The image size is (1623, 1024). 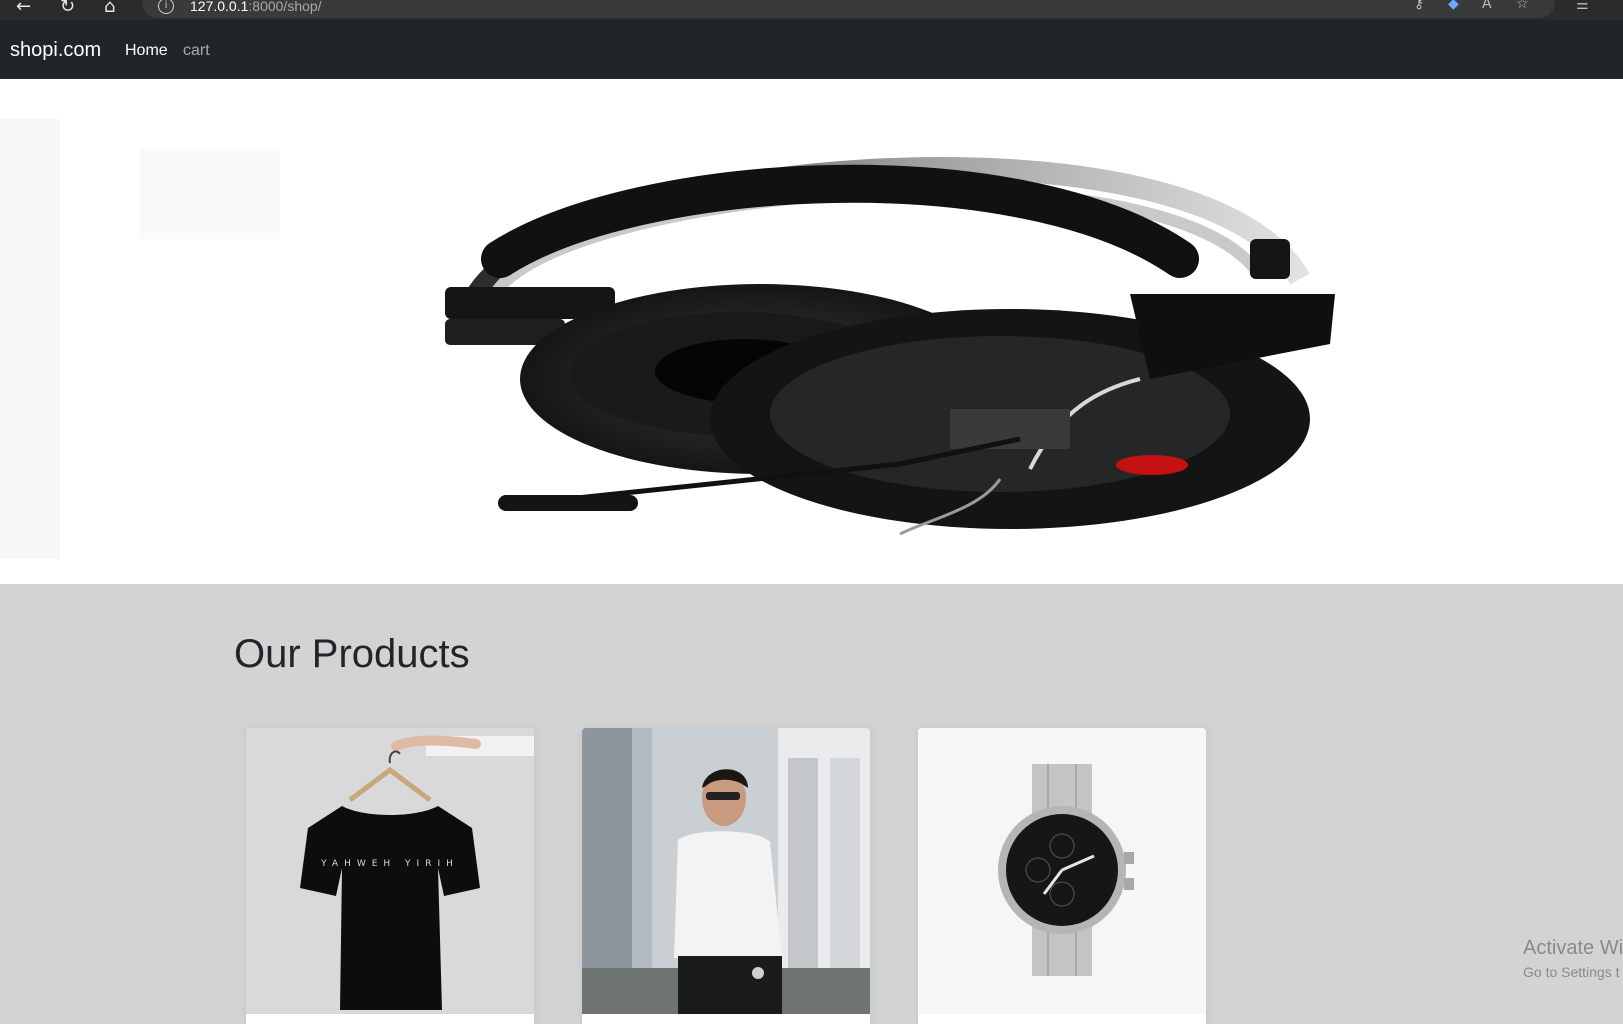 I want to click on browser-toolbar: ← ↻ ⌂ i 127.0.0.1:8000/shop/ ⚷ ◆ A ☆ ☰, so click(x=811, y=10).